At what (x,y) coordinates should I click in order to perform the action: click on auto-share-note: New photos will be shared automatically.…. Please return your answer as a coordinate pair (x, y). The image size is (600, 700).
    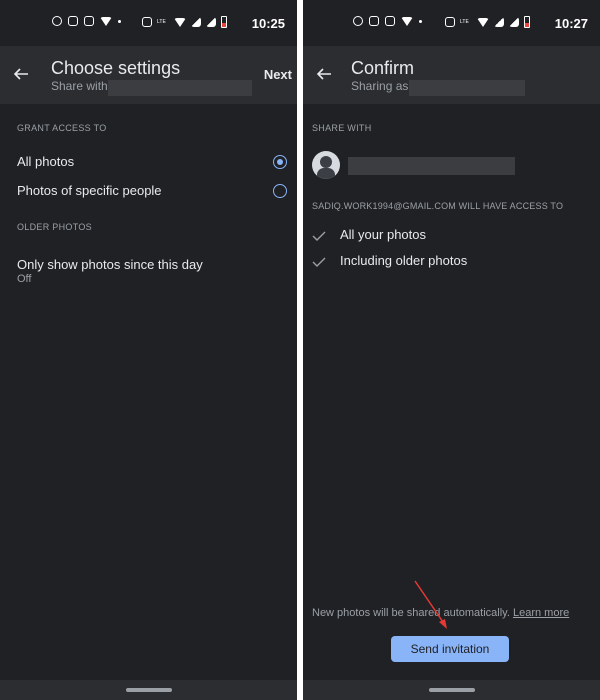
    Looking at the image, I should click on (440, 613).